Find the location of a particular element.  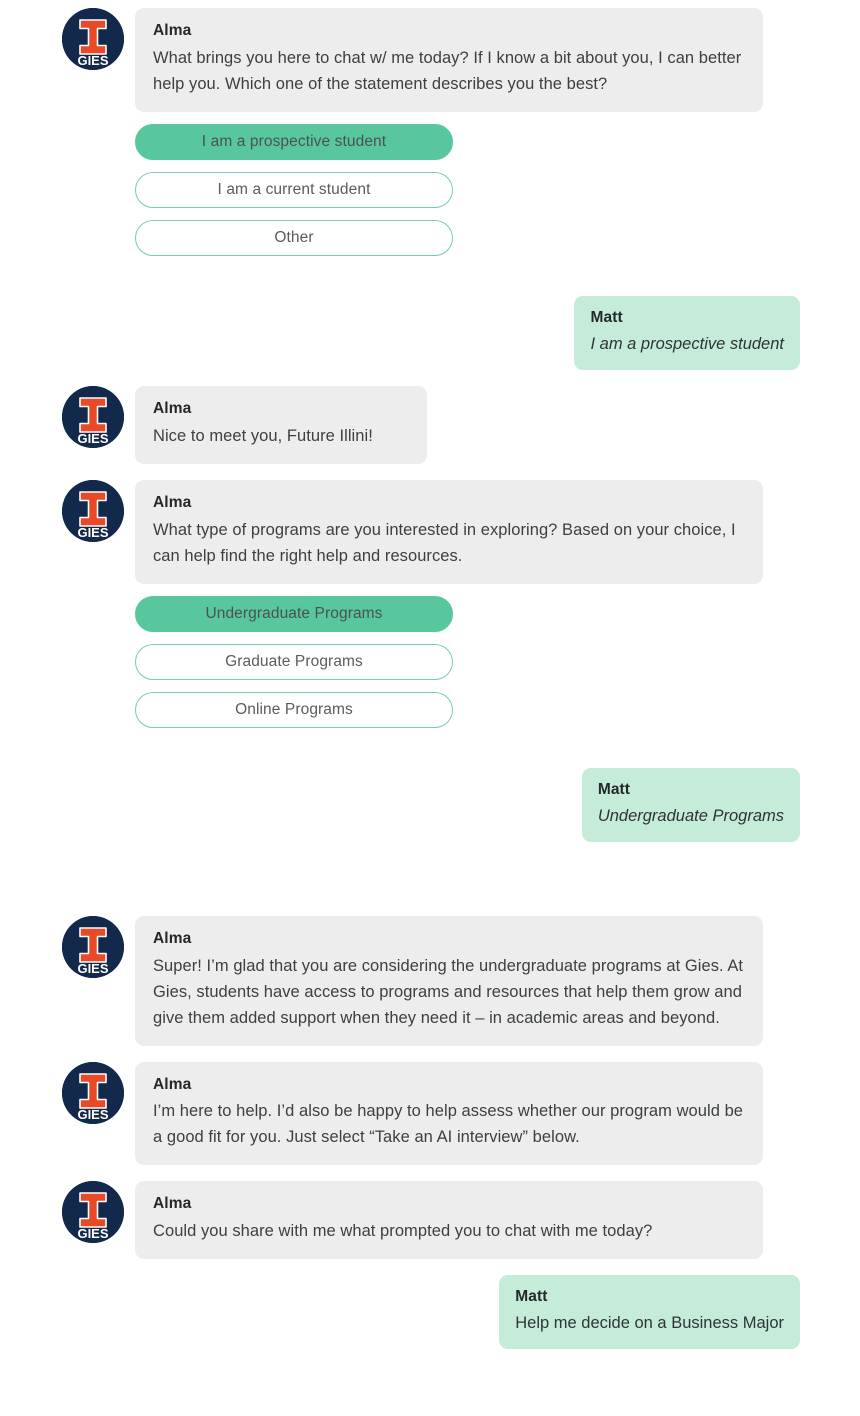

option-button-online-programs: Online Programs is located at coordinates (294, 709).